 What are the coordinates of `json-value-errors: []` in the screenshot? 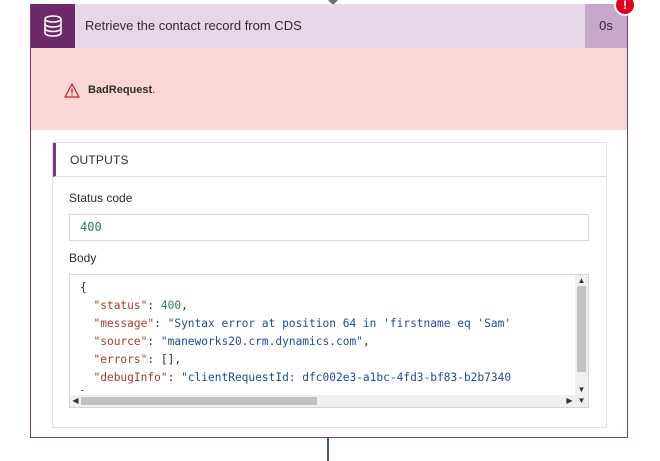 It's located at (167, 359).